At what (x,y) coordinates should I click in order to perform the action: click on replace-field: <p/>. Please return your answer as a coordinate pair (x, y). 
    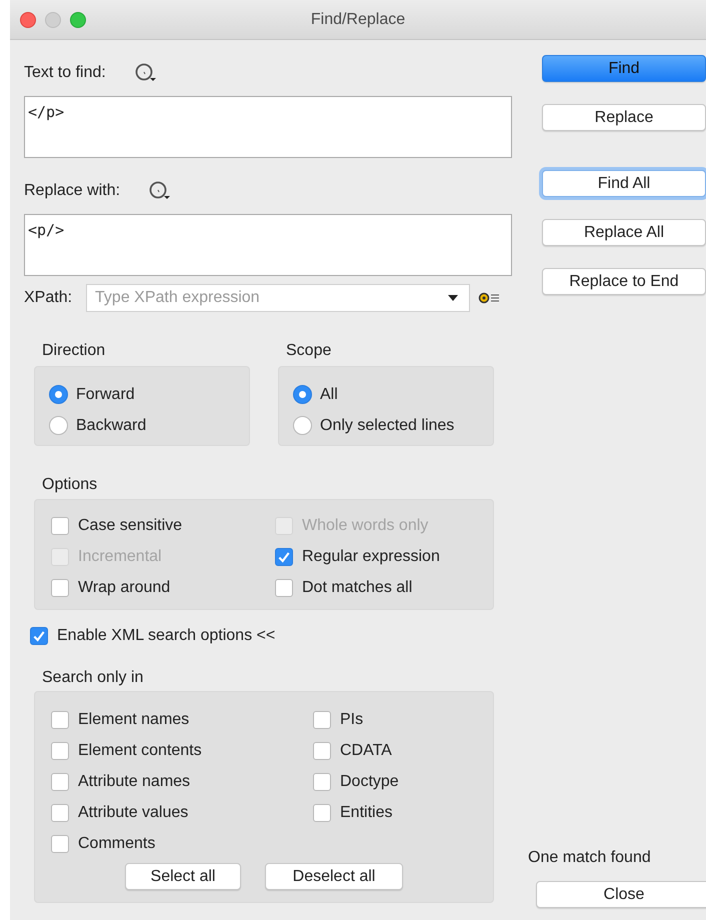
    Looking at the image, I should click on (268, 245).